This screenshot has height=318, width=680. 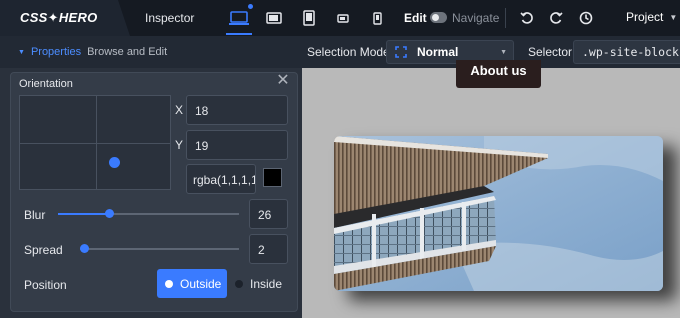 I want to click on project-label: Project, so click(x=645, y=17).